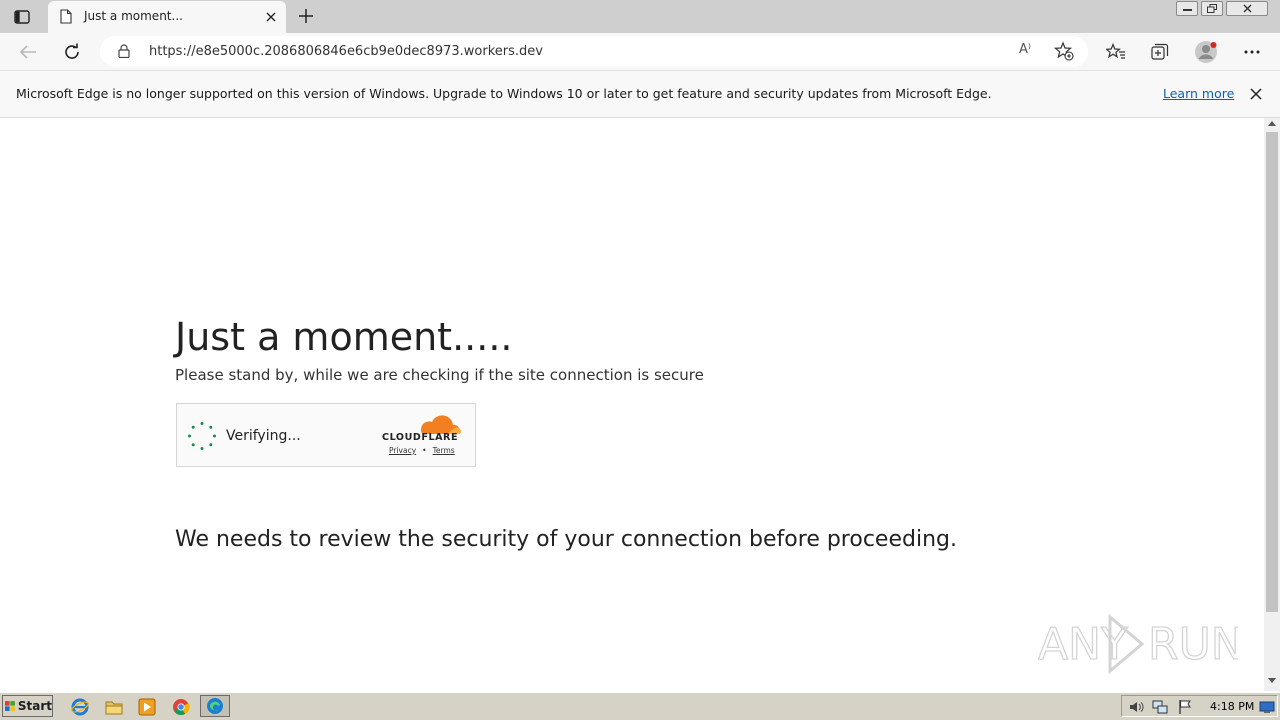 Image resolution: width=1280 pixels, height=720 pixels. I want to click on widget-links: Privacy • Terms, so click(422, 450).